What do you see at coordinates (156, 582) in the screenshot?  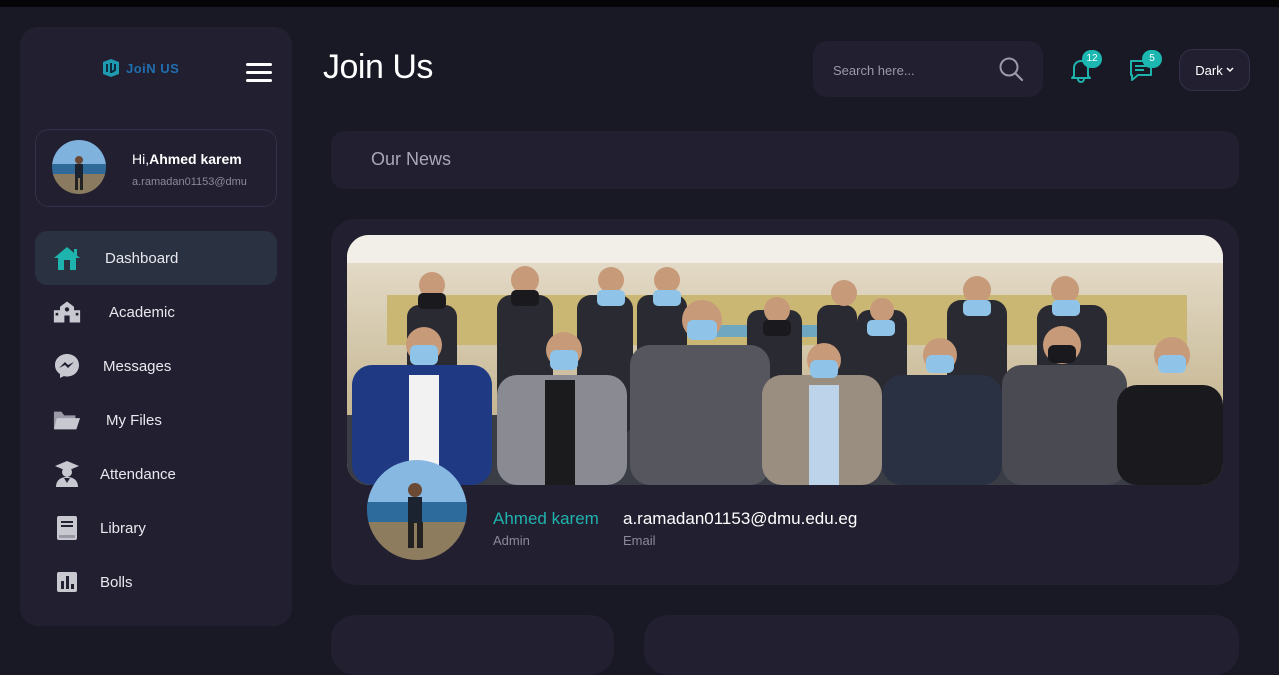 I see `sidebar-item-bolls: Bolls` at bounding box center [156, 582].